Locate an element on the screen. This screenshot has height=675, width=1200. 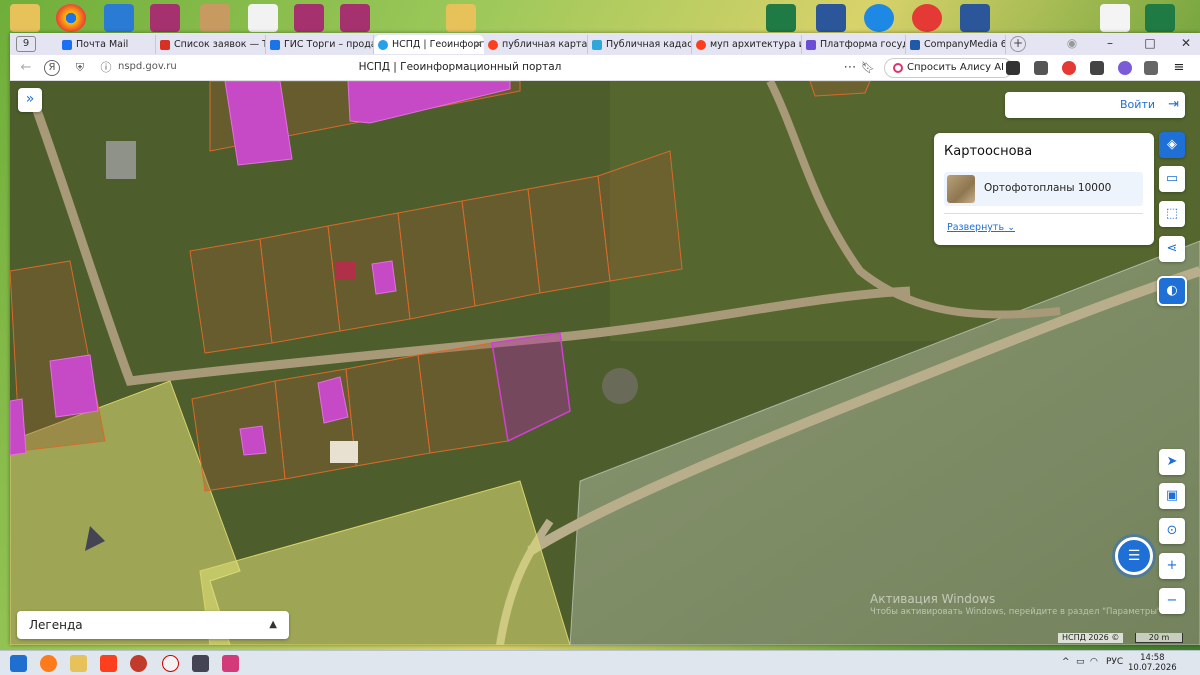
close-tab-icon: ✕ is located at coordinates (478, 45).